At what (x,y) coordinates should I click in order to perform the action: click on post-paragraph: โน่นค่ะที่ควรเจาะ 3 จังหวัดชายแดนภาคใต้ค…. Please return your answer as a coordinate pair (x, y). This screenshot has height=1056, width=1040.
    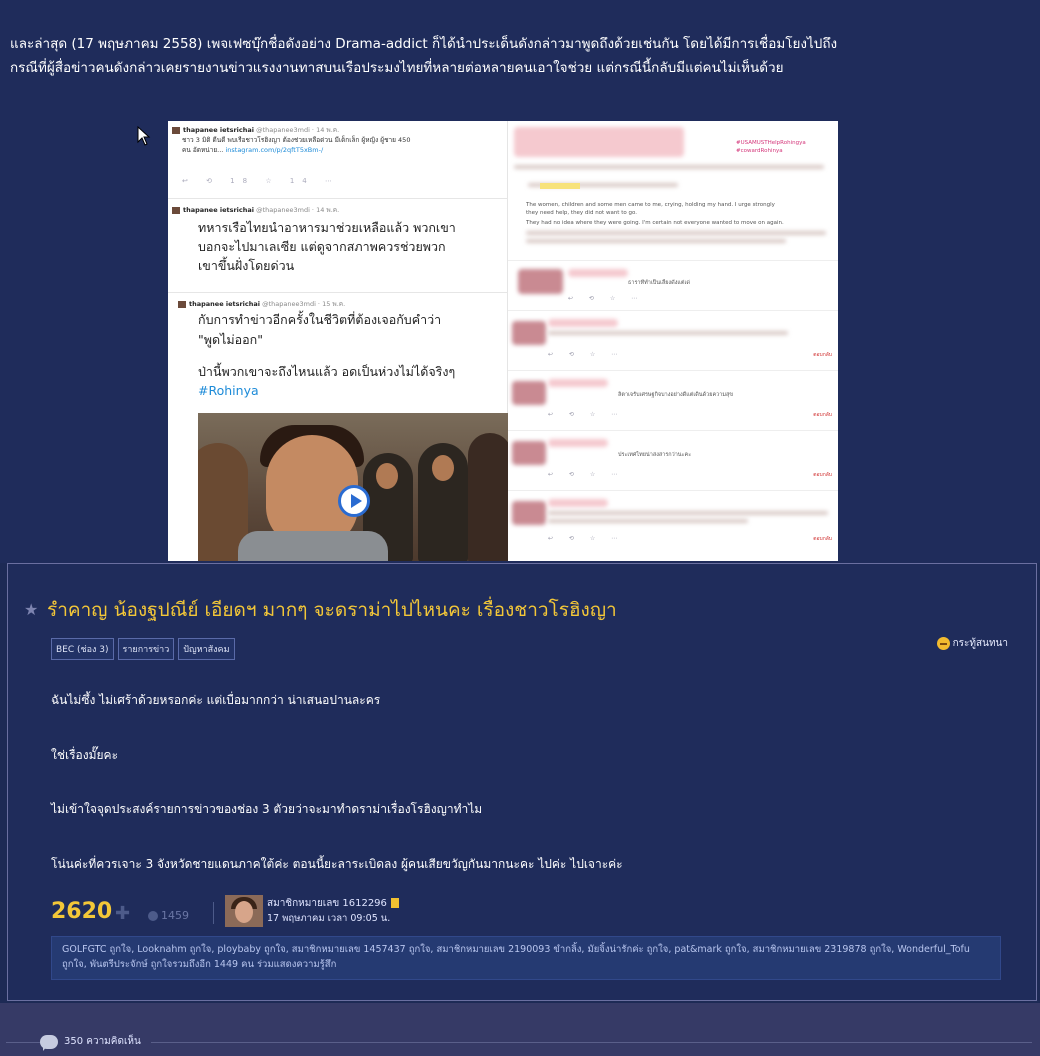
    Looking at the image, I should click on (337, 864).